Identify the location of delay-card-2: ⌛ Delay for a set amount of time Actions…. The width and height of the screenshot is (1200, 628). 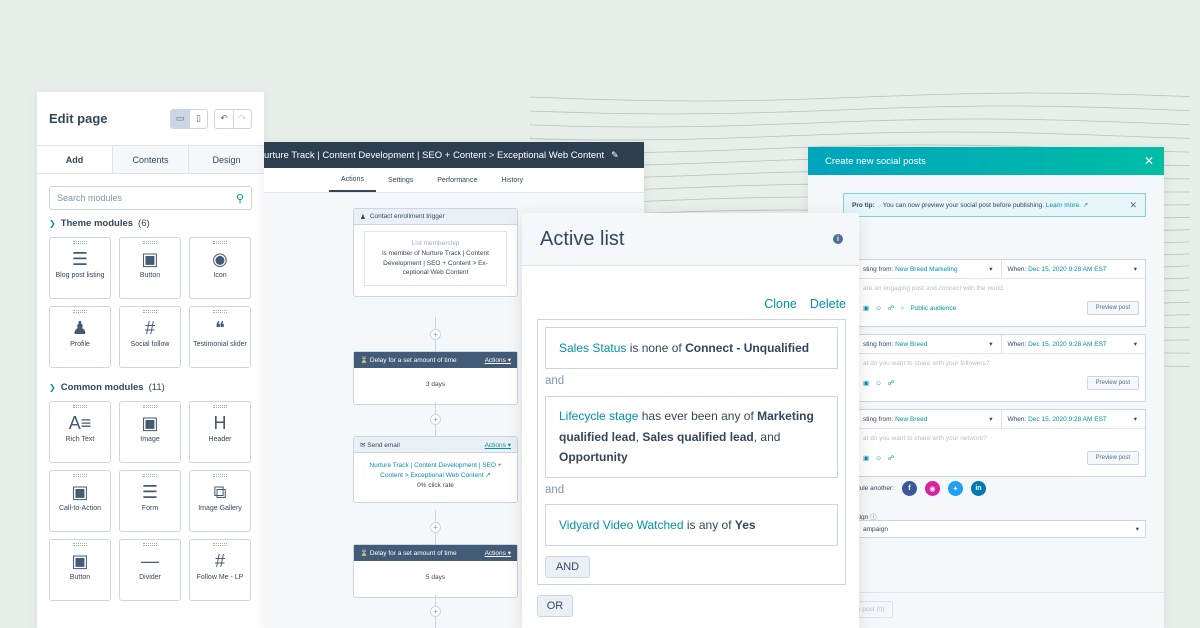
(435, 571).